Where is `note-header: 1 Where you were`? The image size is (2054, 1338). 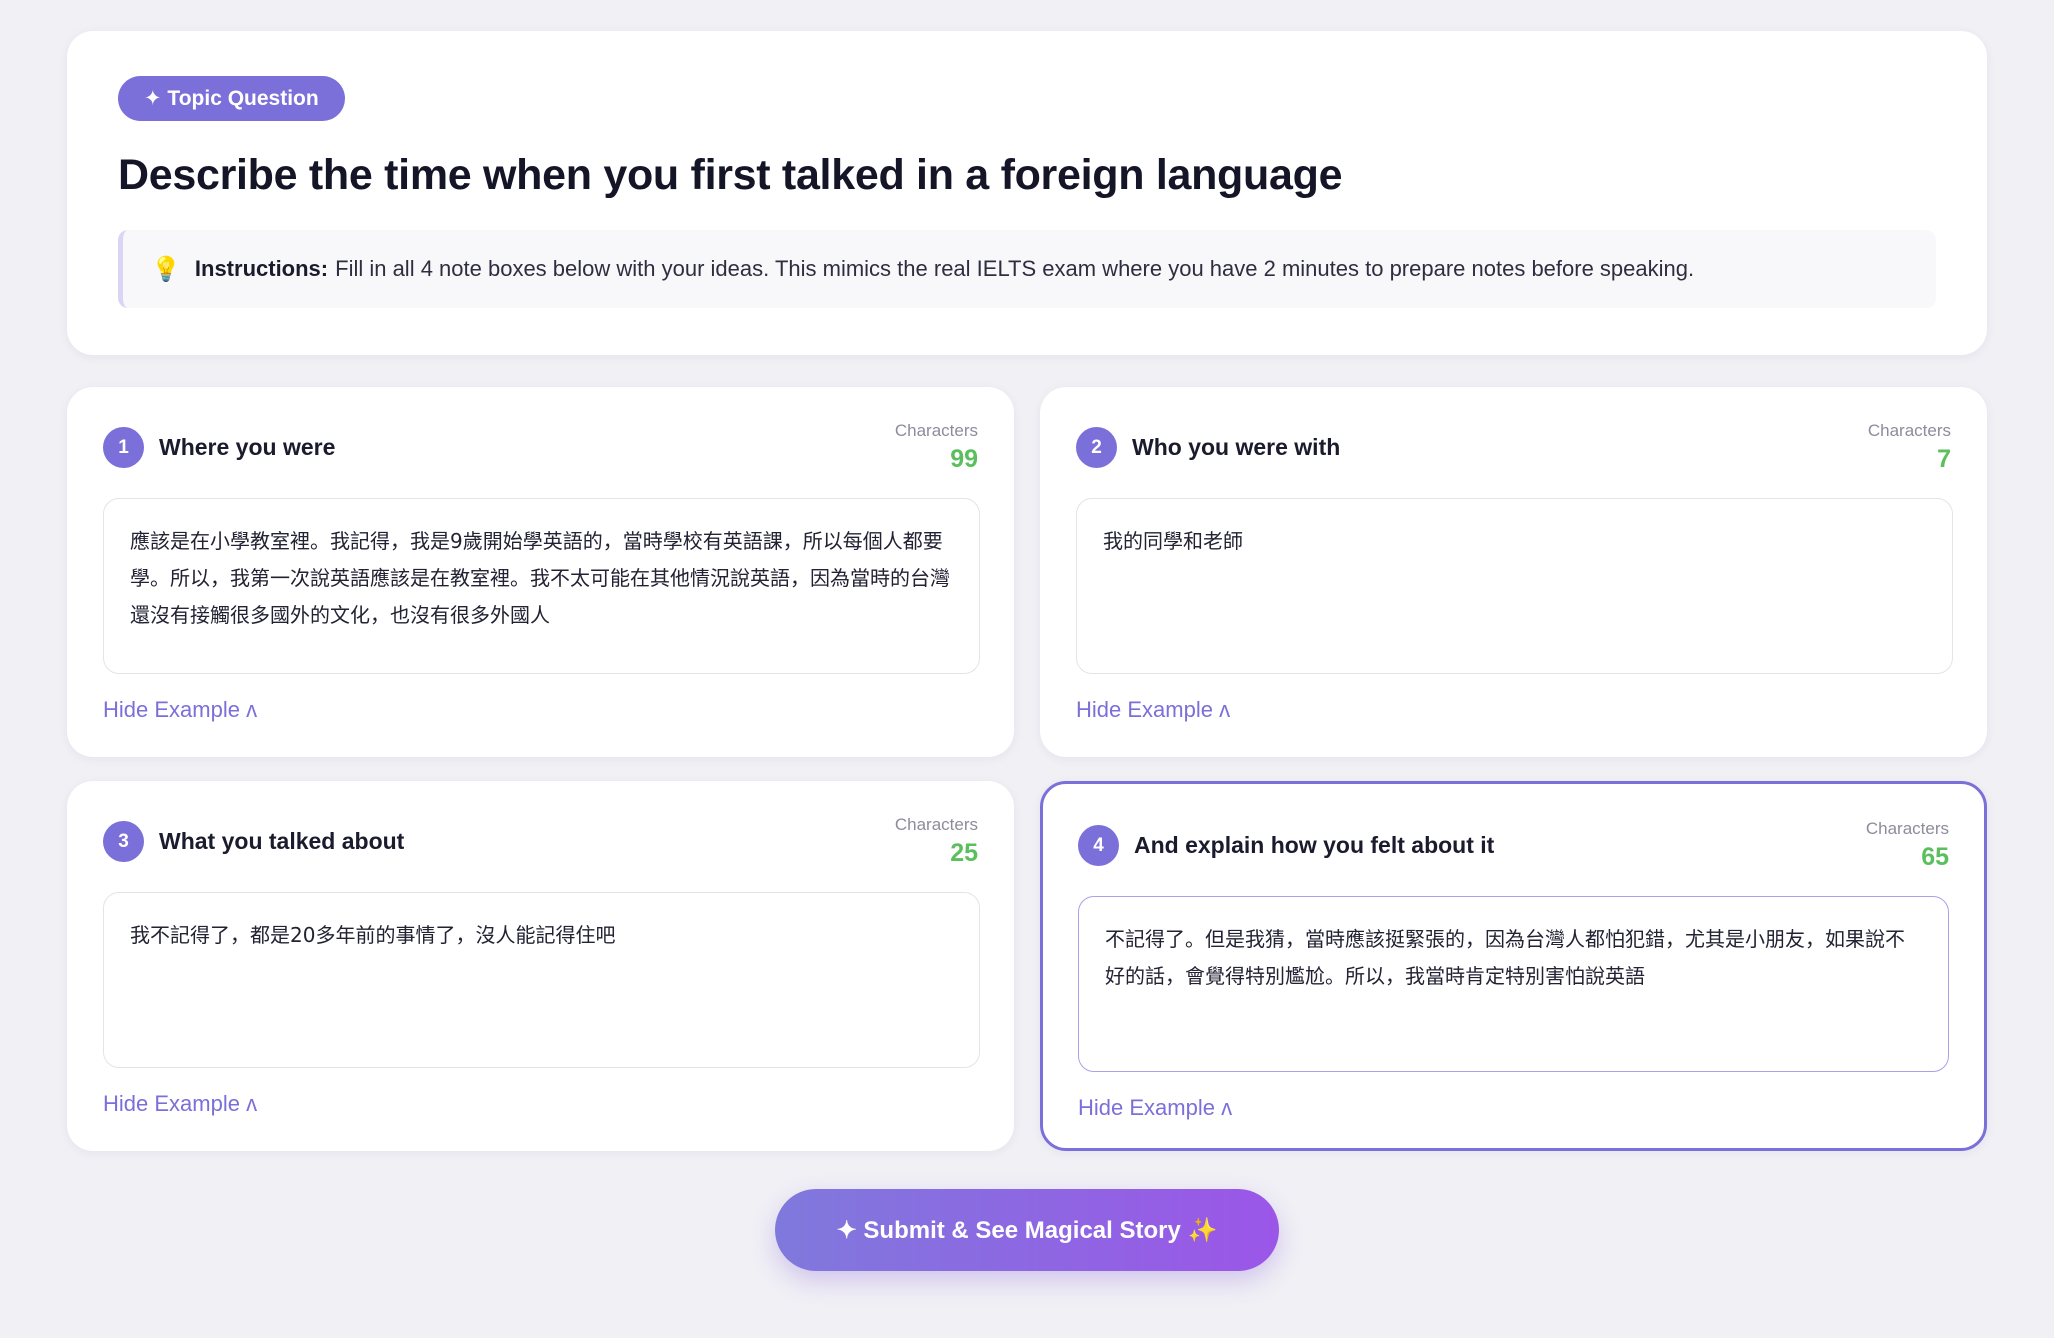 note-header: 1 Where you were is located at coordinates (219, 447).